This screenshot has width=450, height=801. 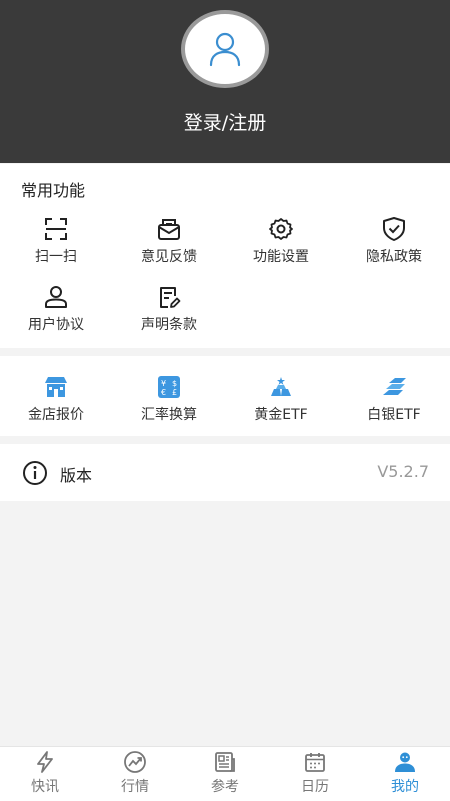 I want to click on trend-icon, so click(x=135, y=762).